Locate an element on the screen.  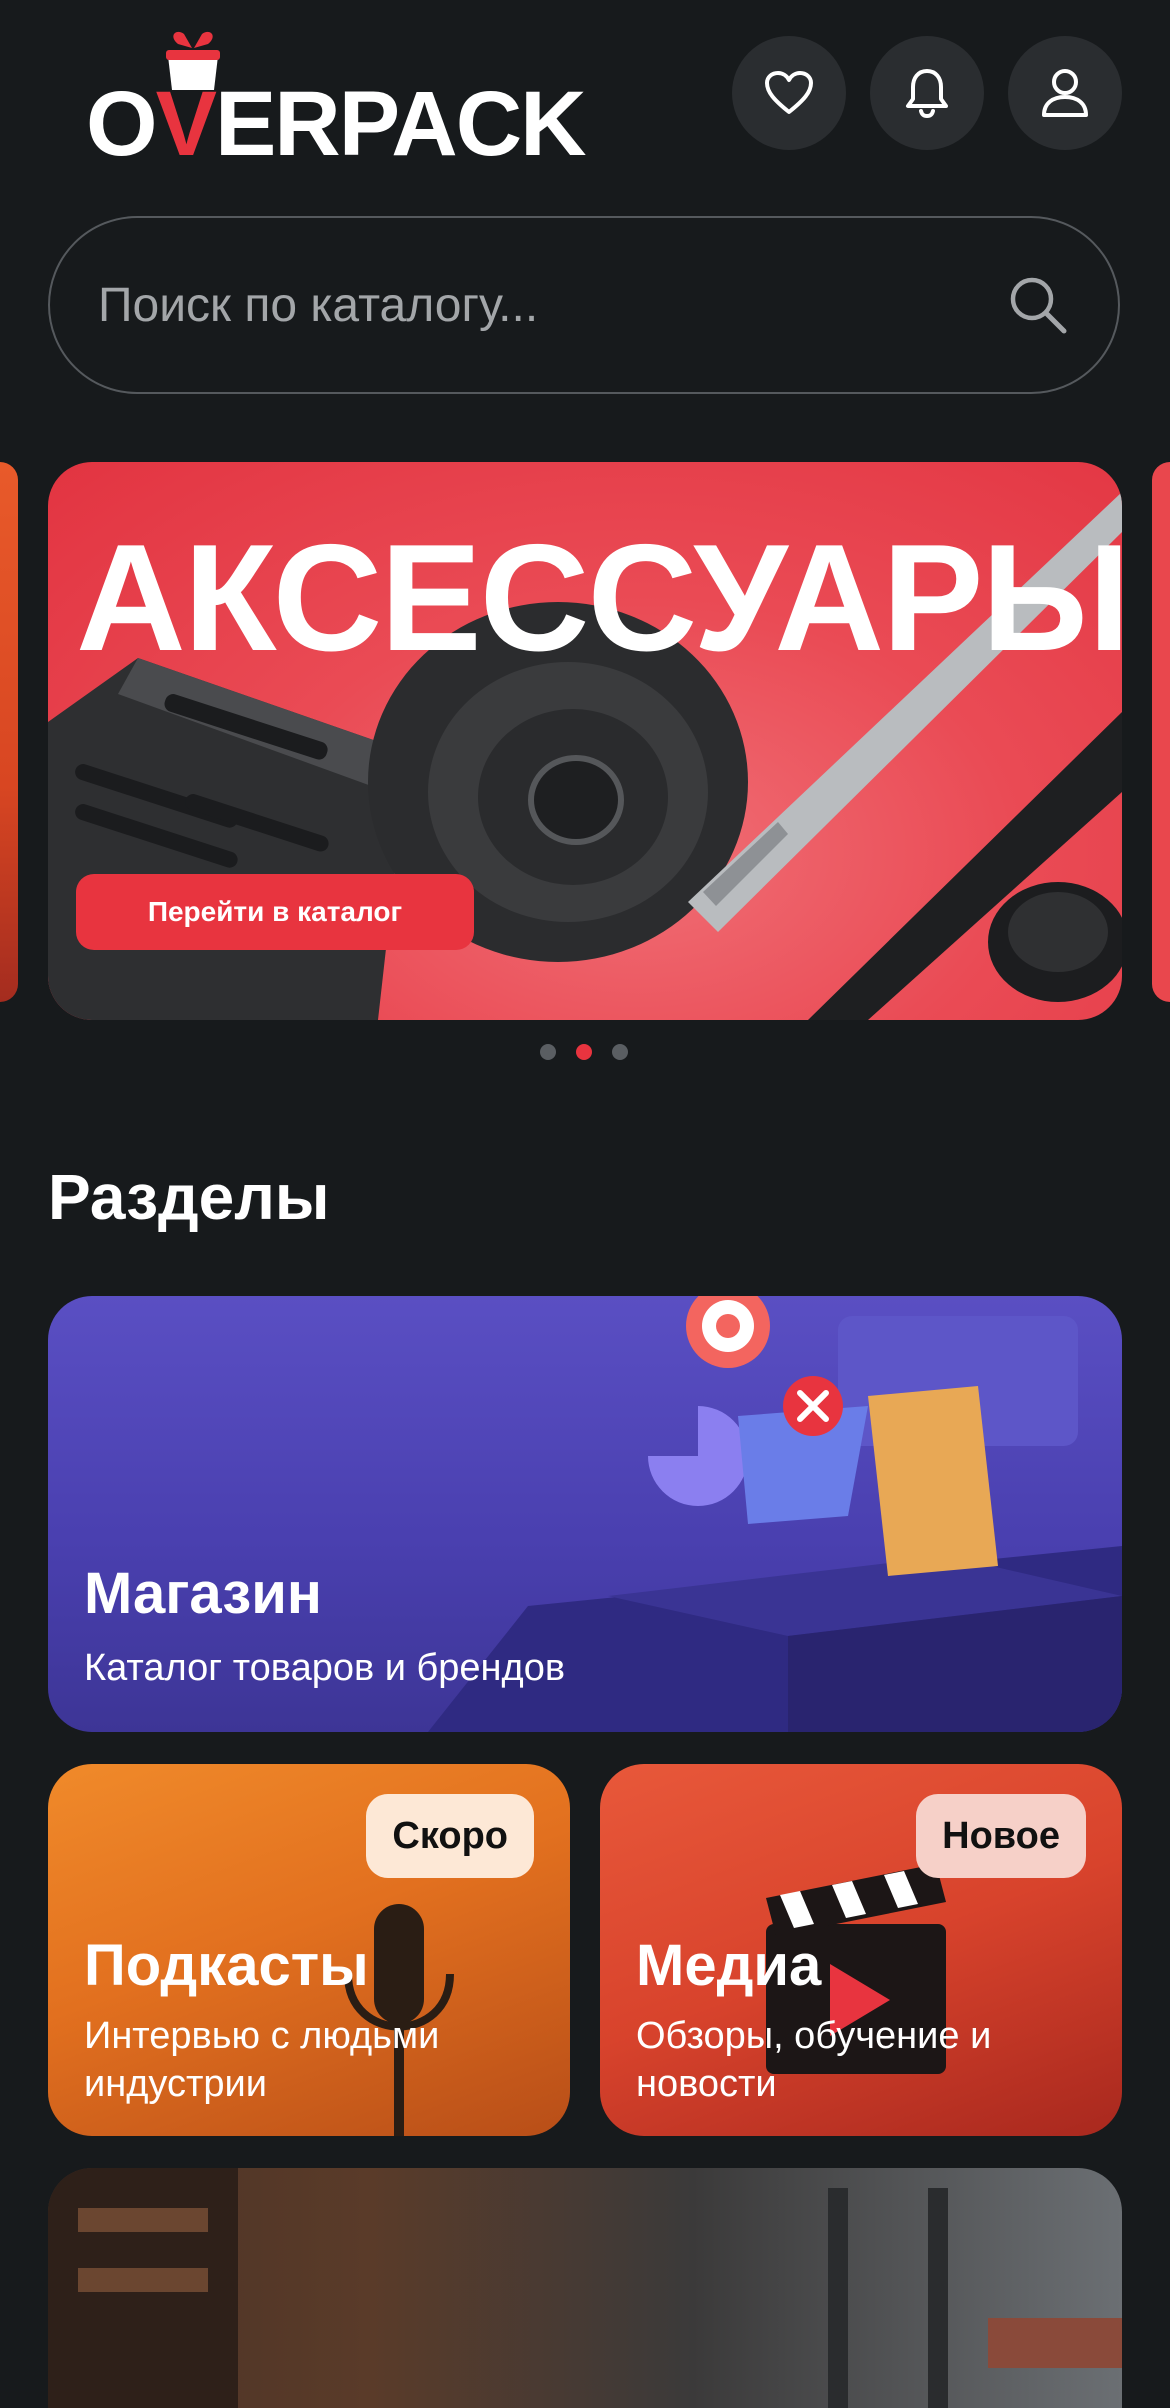
user-icon is located at coordinates (1065, 93).